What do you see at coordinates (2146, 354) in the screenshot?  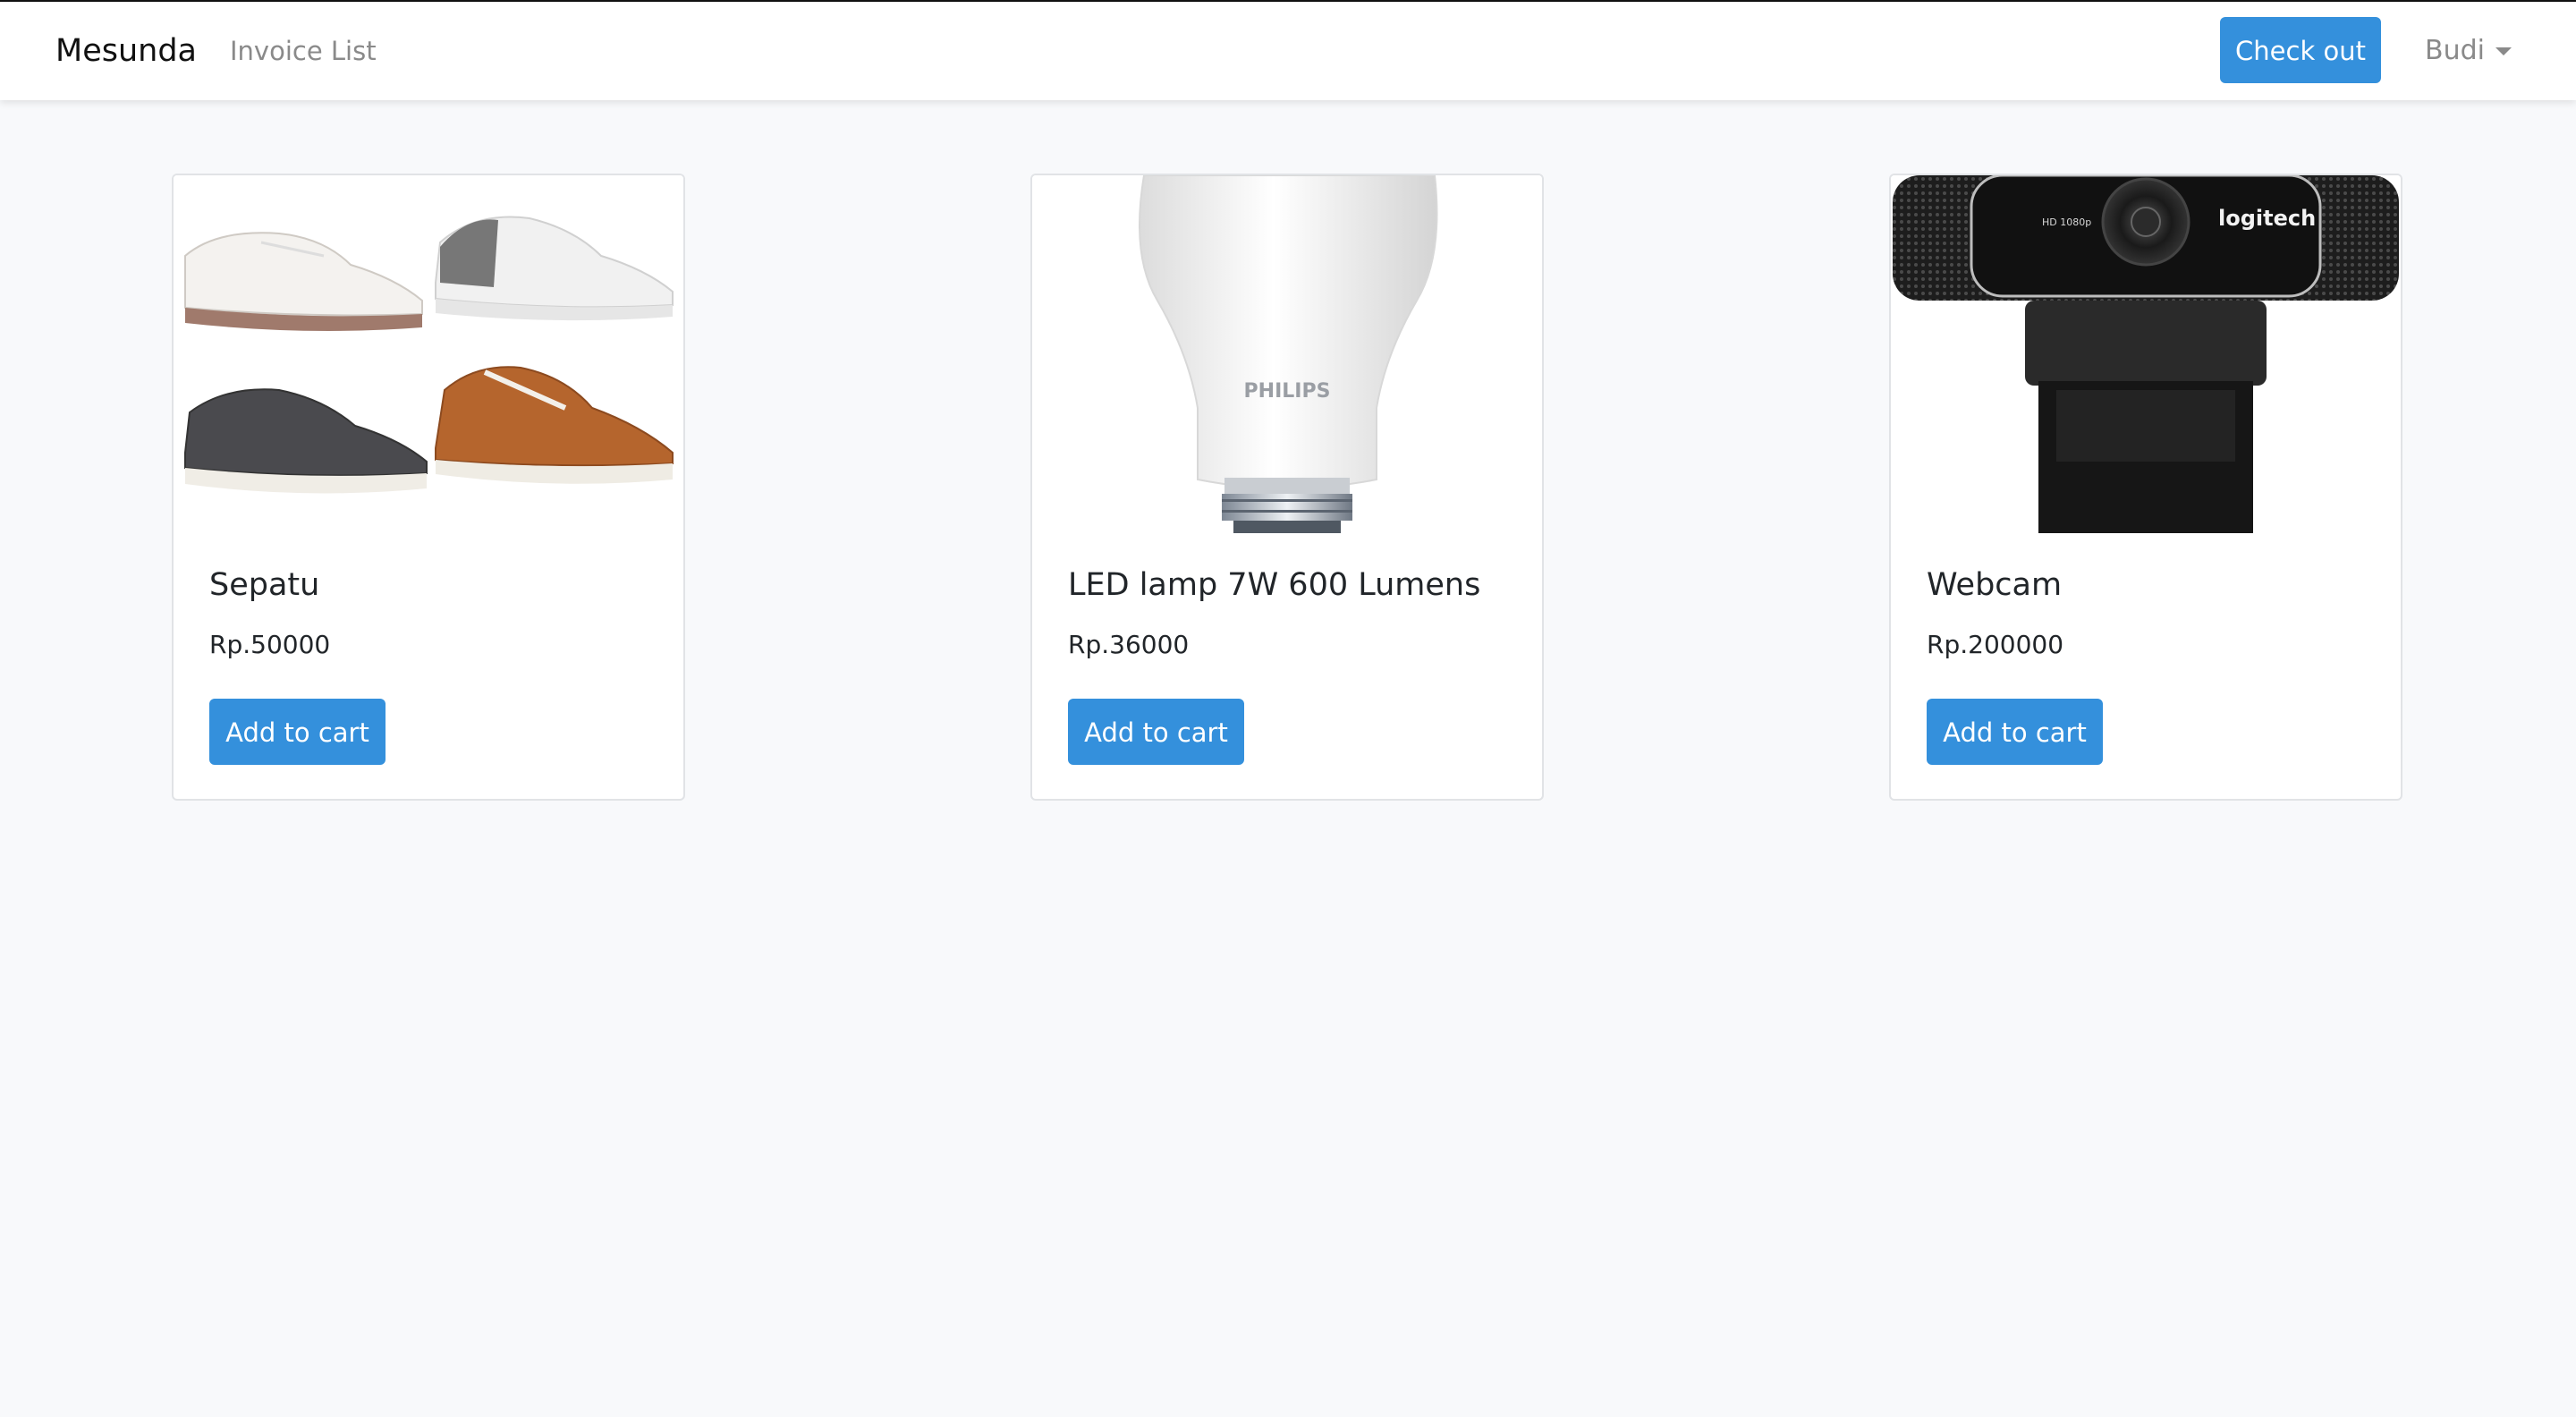 I see `webcam-image: HD 1080p logitech` at bounding box center [2146, 354].